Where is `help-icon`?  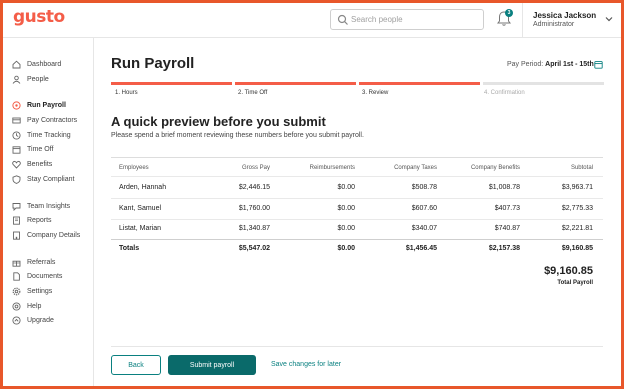
help-icon is located at coordinates (16, 306).